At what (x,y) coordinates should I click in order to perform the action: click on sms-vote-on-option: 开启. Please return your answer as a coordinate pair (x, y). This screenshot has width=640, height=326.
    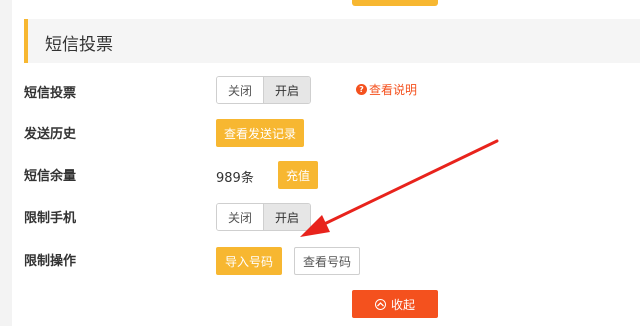
    Looking at the image, I should click on (286, 90).